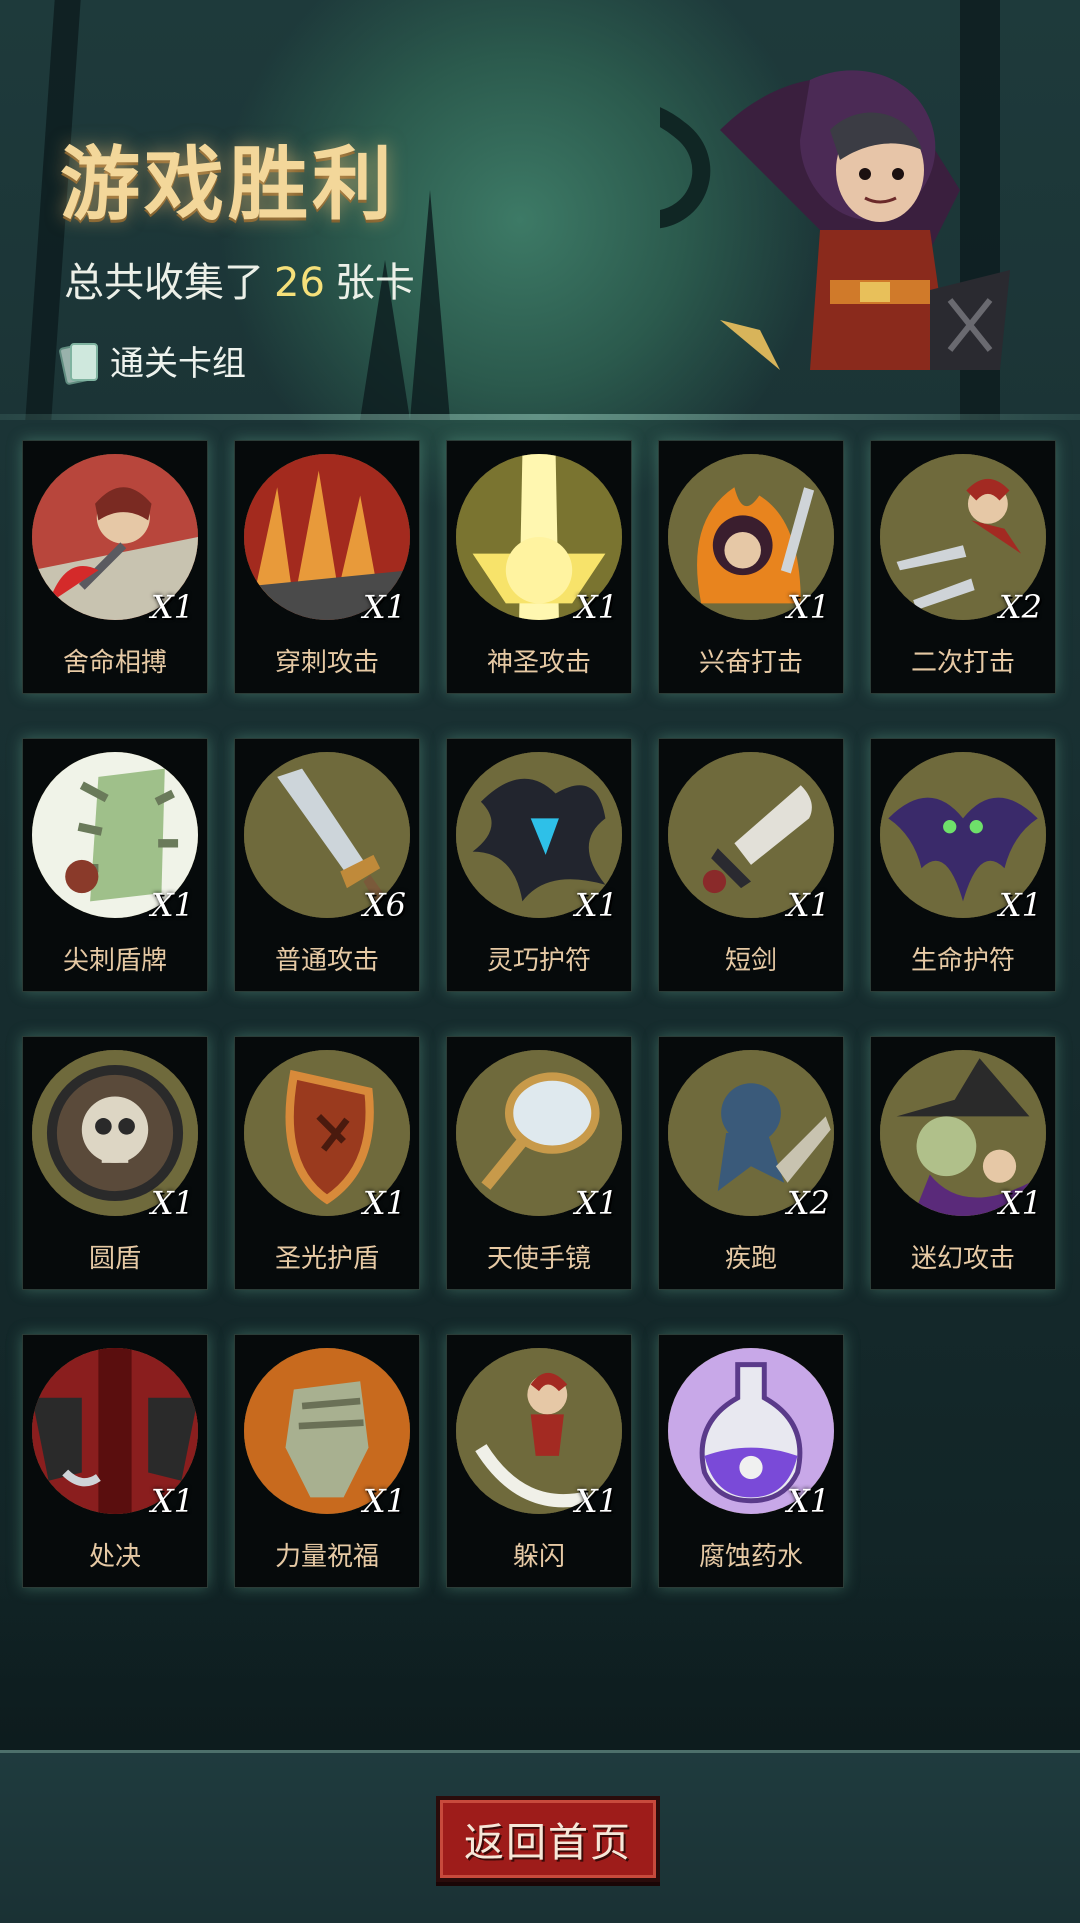 The width and height of the screenshot is (1080, 1923). Describe the element at coordinates (115, 1163) in the screenshot. I see `deck-card: X1 圆盾` at that location.